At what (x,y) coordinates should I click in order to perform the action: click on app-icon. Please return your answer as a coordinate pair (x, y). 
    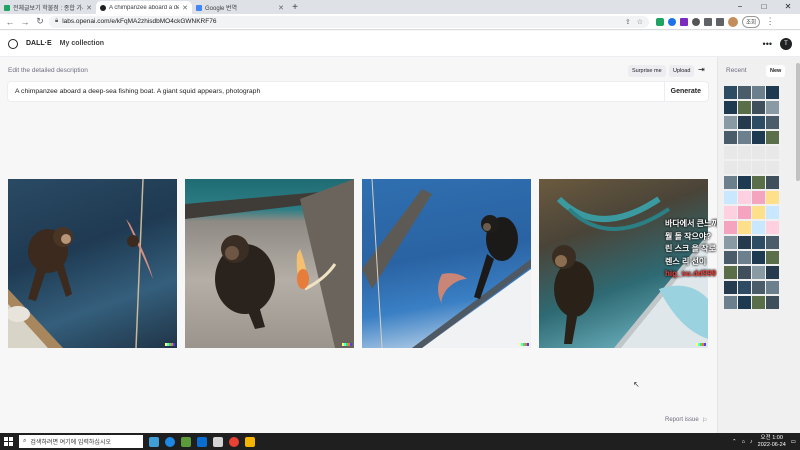
    Looking at the image, I should click on (218, 441).